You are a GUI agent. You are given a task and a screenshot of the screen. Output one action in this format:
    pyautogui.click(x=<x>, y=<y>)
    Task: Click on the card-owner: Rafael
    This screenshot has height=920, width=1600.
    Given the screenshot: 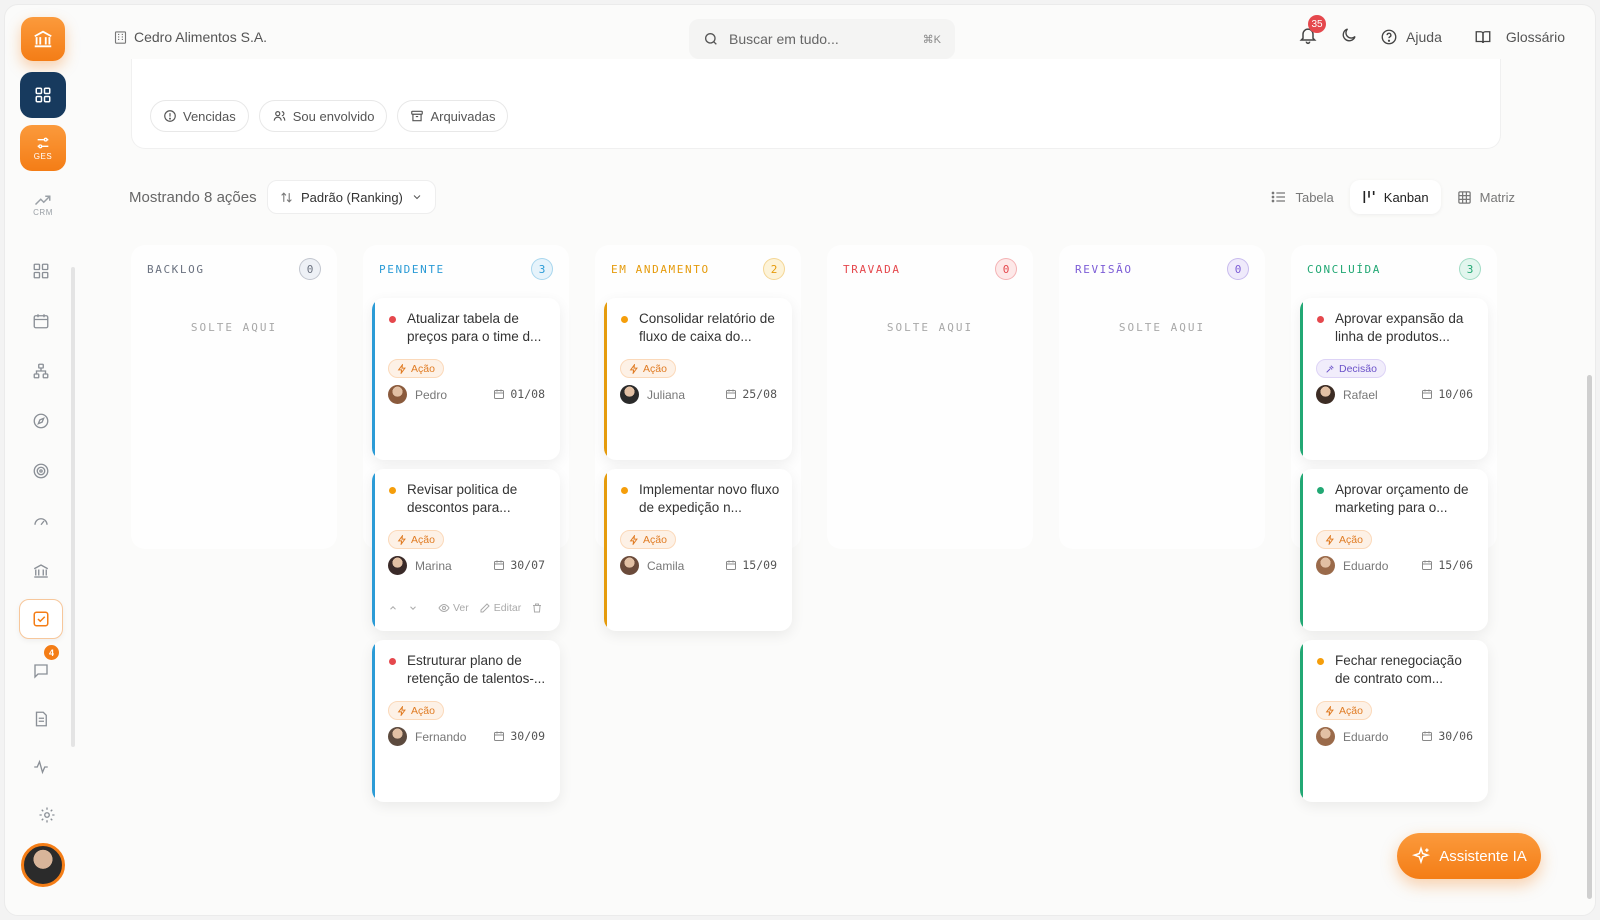 What is the action you would take?
    pyautogui.click(x=1347, y=394)
    